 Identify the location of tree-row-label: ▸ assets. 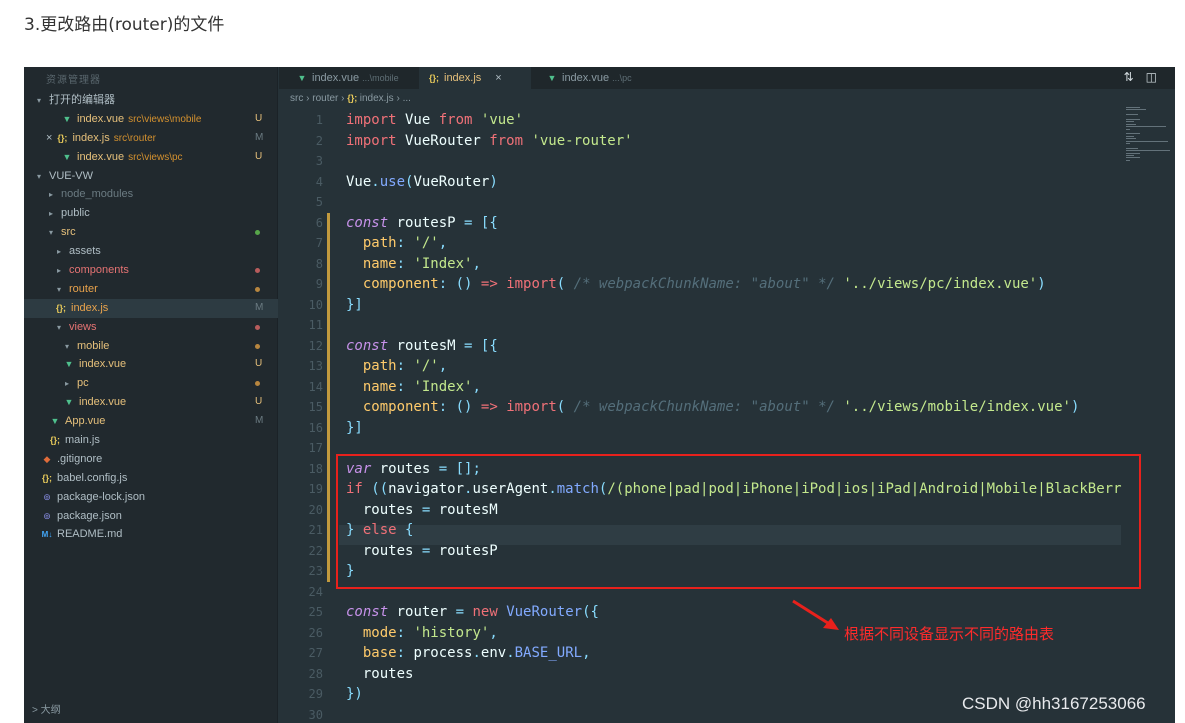
(76, 252).